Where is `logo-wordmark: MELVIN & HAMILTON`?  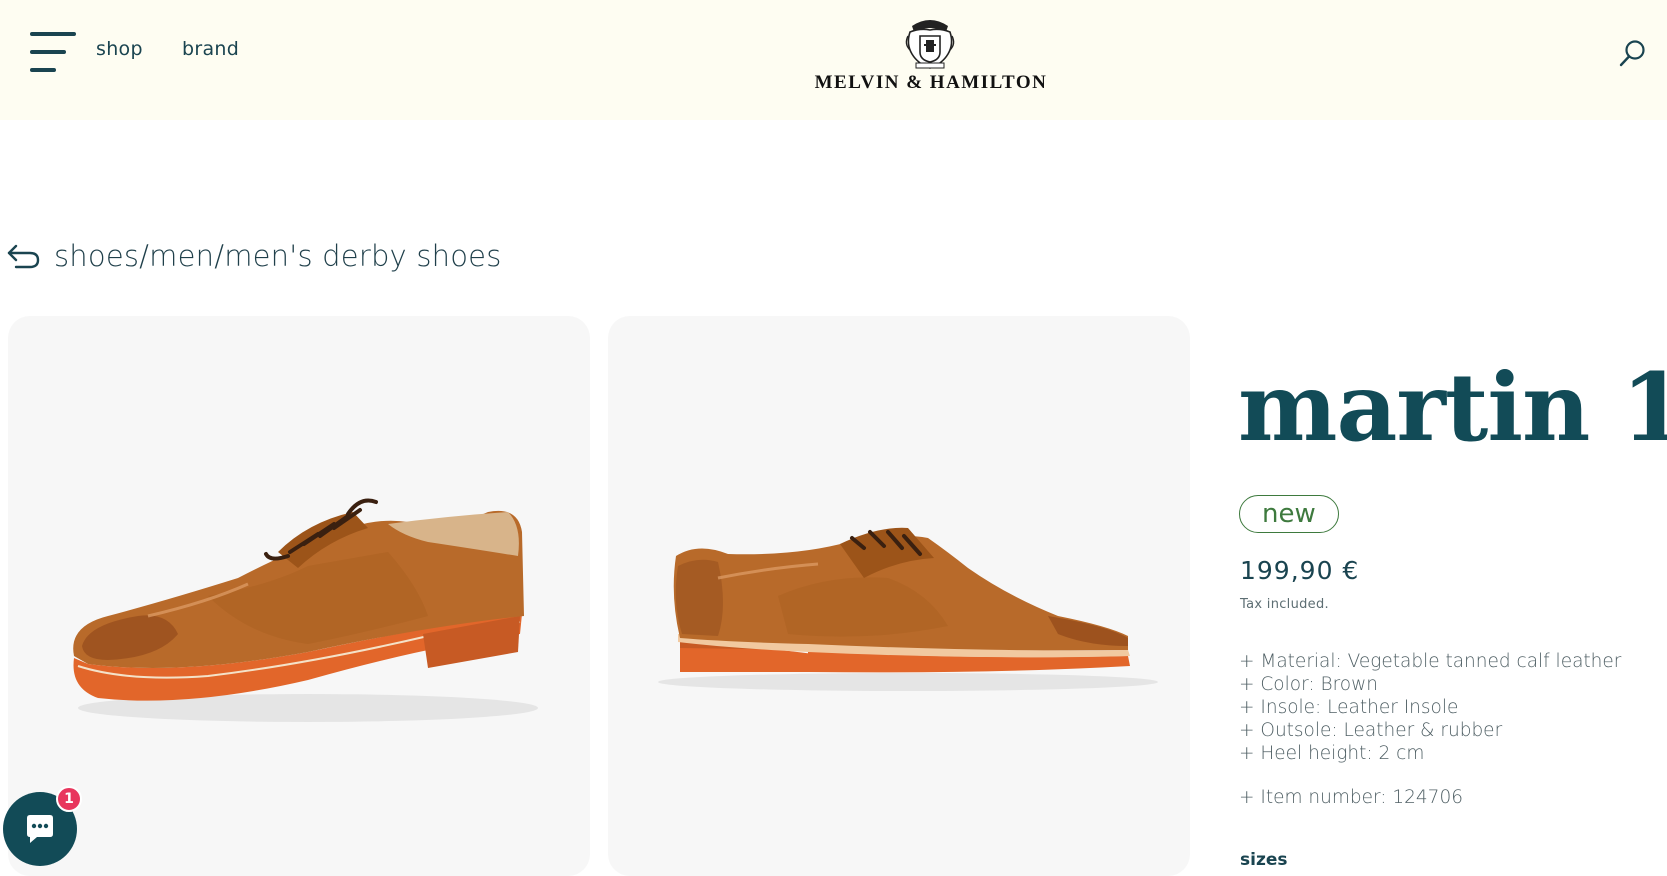 logo-wordmark: MELVIN & HAMILTON is located at coordinates (931, 82).